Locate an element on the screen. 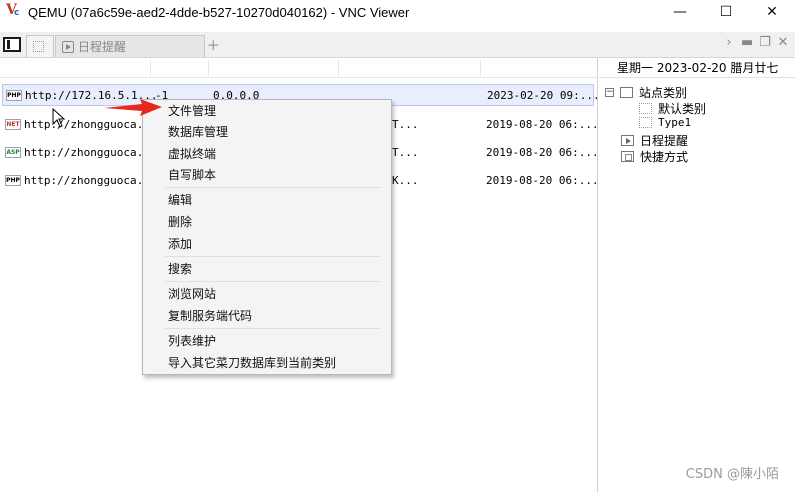 The height and width of the screenshot is (492, 795). red-arrow-annotation is located at coordinates (133, 107).